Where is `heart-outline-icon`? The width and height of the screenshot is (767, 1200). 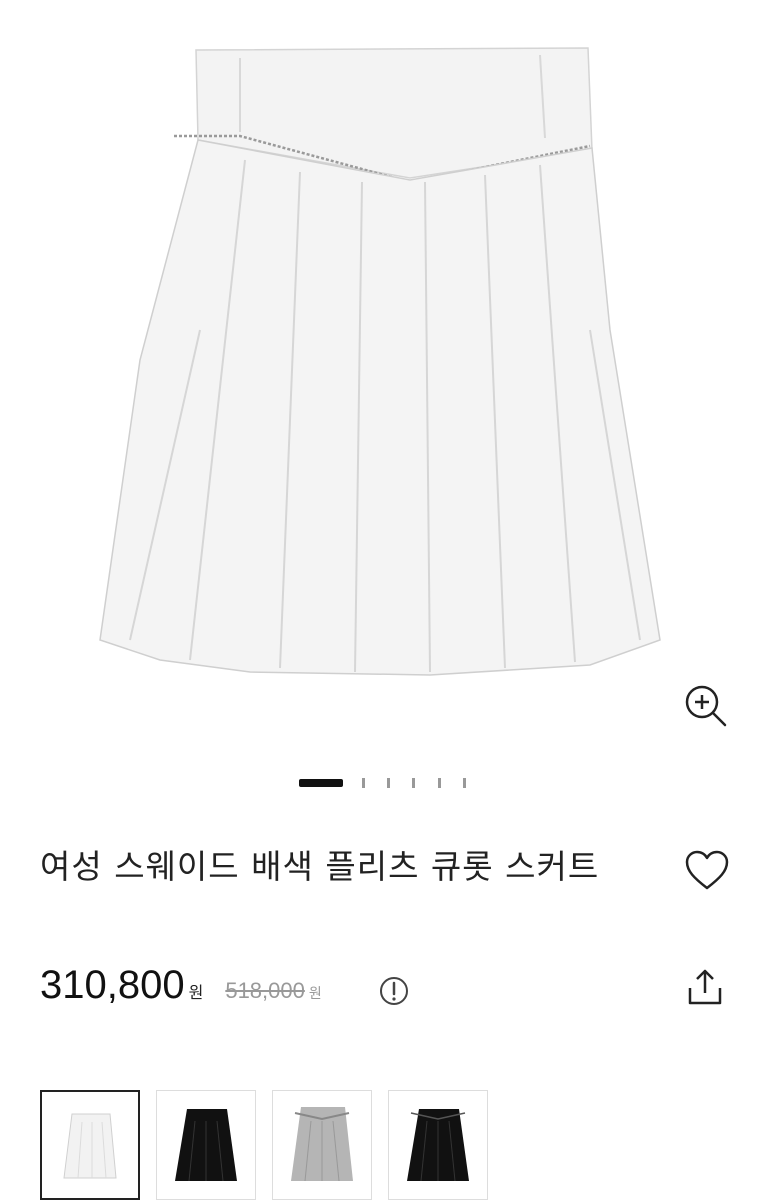 heart-outline-icon is located at coordinates (707, 871).